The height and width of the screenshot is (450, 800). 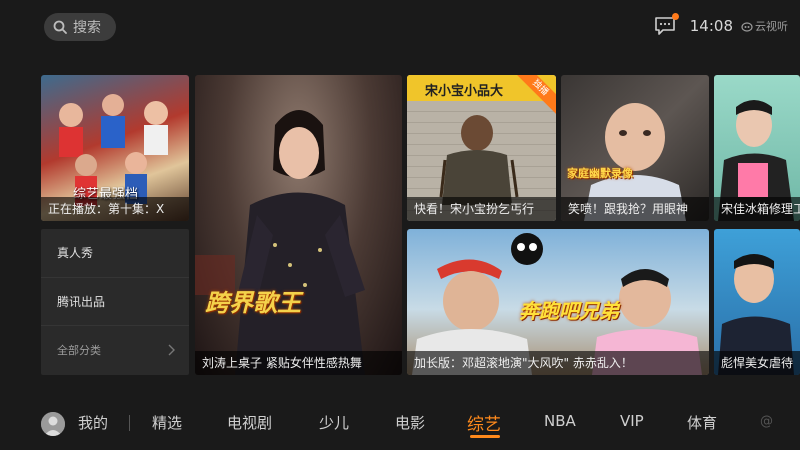 What do you see at coordinates (249, 422) in the screenshot?
I see `tab-tv-series: 电视剧` at bounding box center [249, 422].